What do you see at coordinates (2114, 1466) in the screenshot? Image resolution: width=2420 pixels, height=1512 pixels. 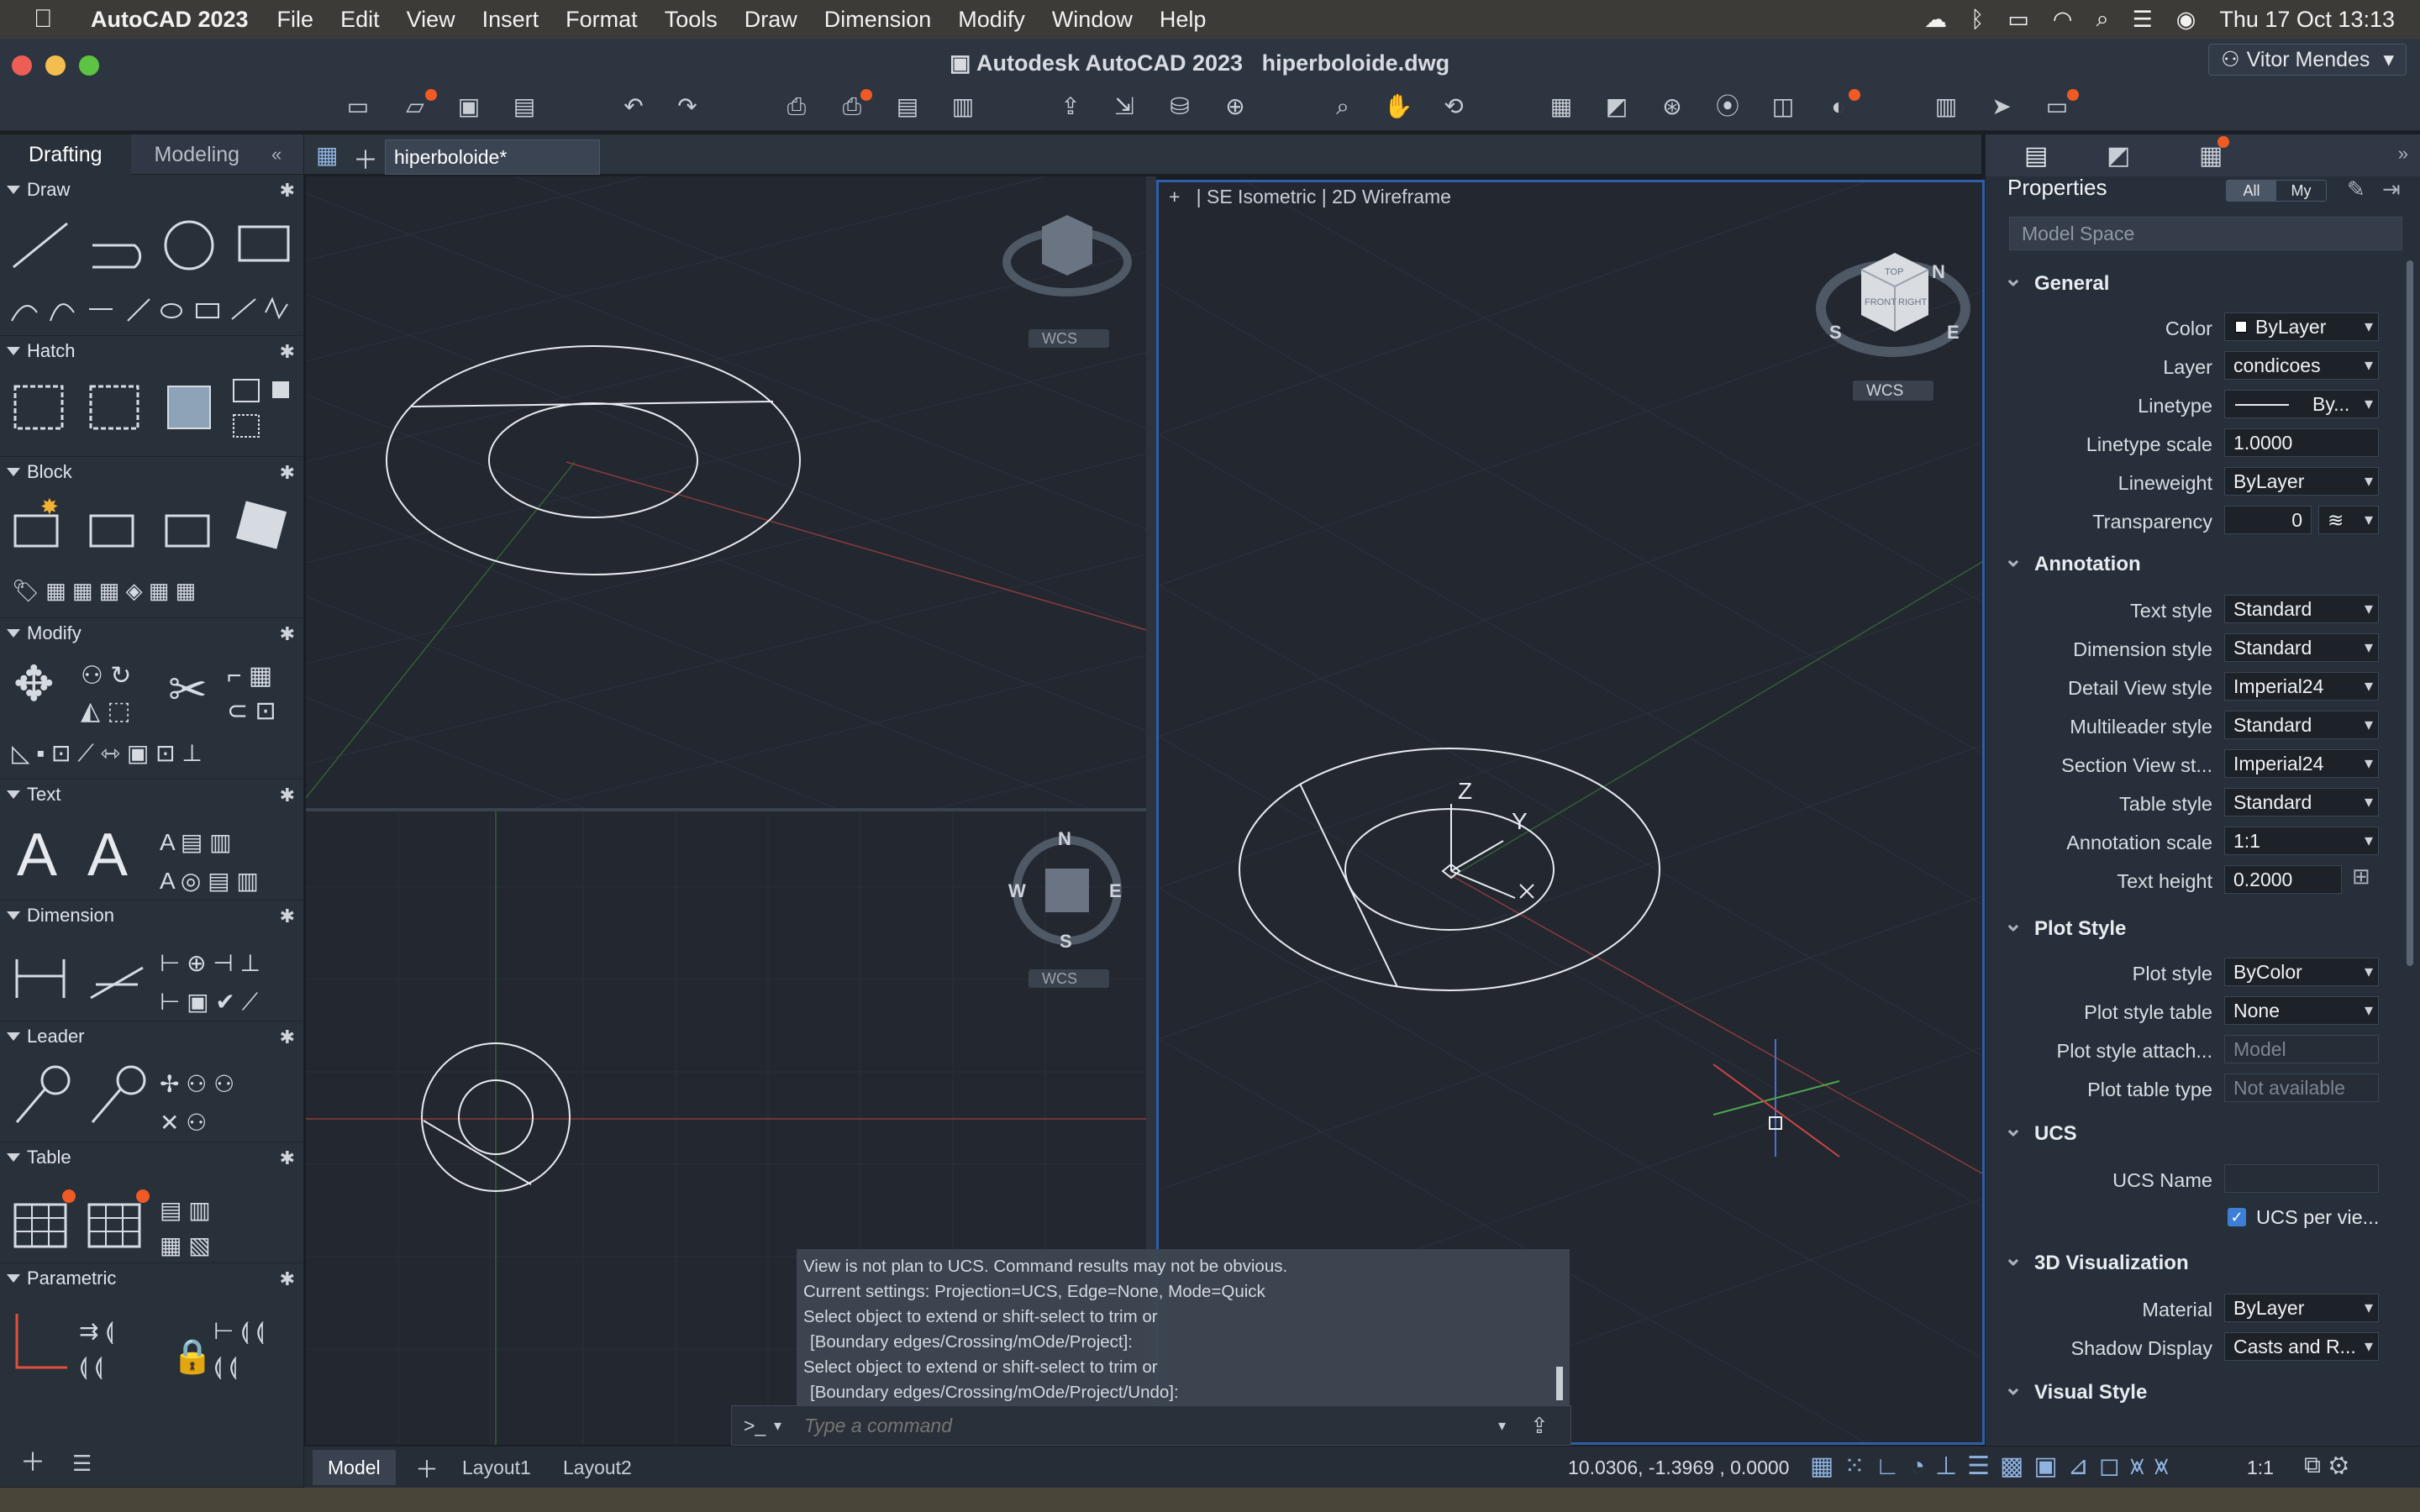 I see `dynamic-ucs-icon: ◻` at bounding box center [2114, 1466].